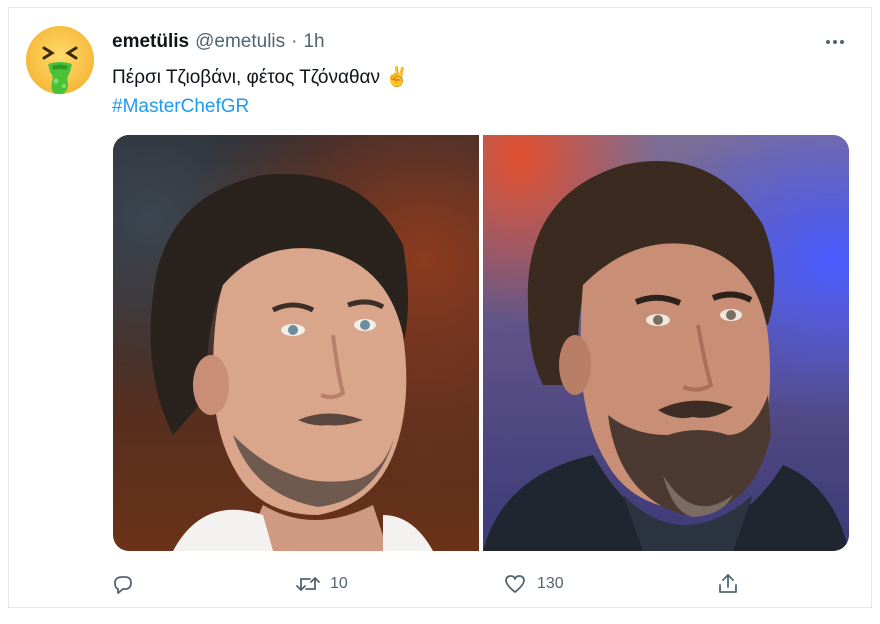 Image resolution: width=880 pixels, height=624 pixels. Describe the element at coordinates (240, 42) in the screenshot. I see `author-handle: @emetulis` at that location.